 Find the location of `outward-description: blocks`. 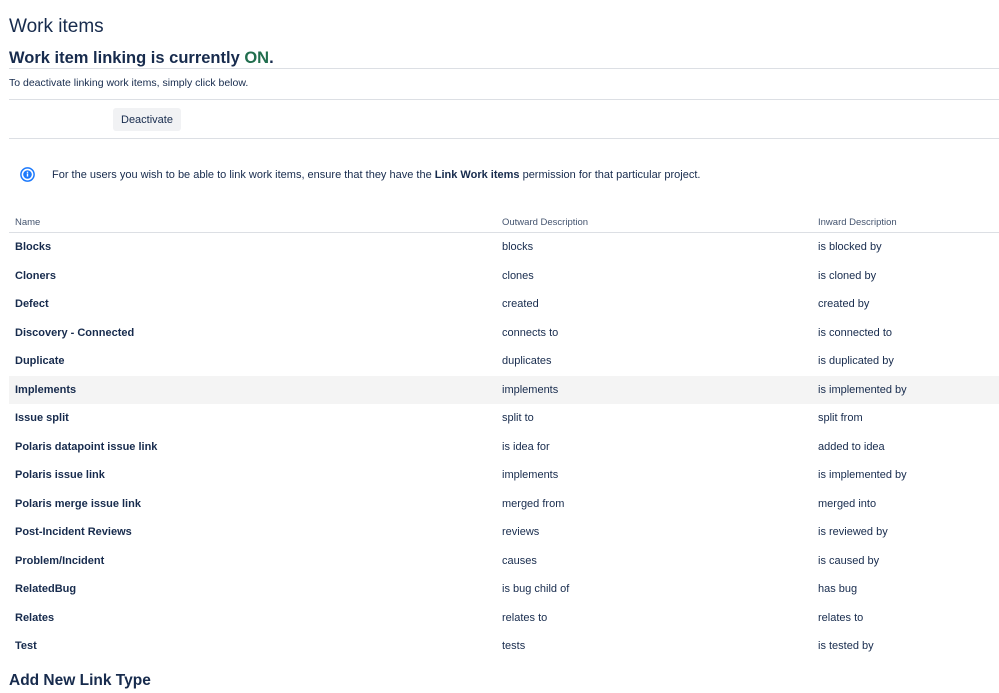

outward-description: blocks is located at coordinates (518, 247).